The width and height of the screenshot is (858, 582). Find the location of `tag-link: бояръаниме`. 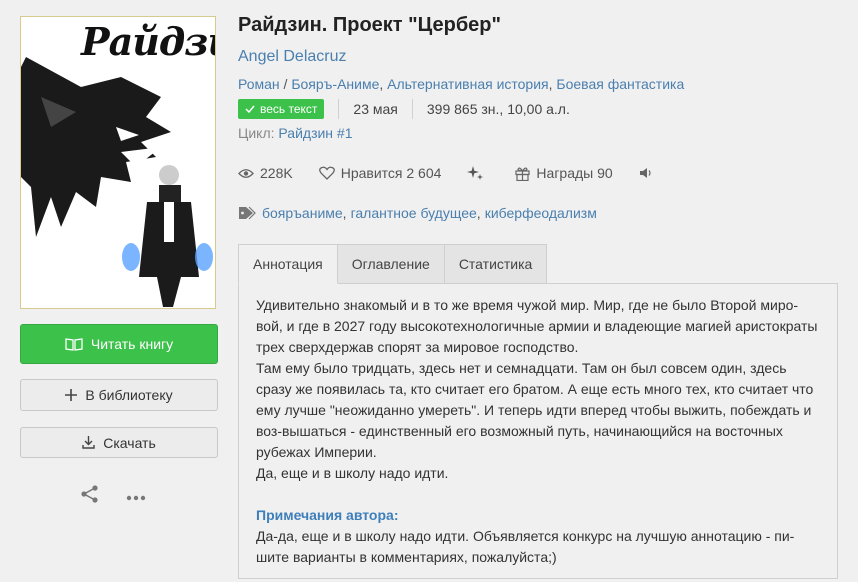

tag-link: бояръаниме is located at coordinates (302, 213).